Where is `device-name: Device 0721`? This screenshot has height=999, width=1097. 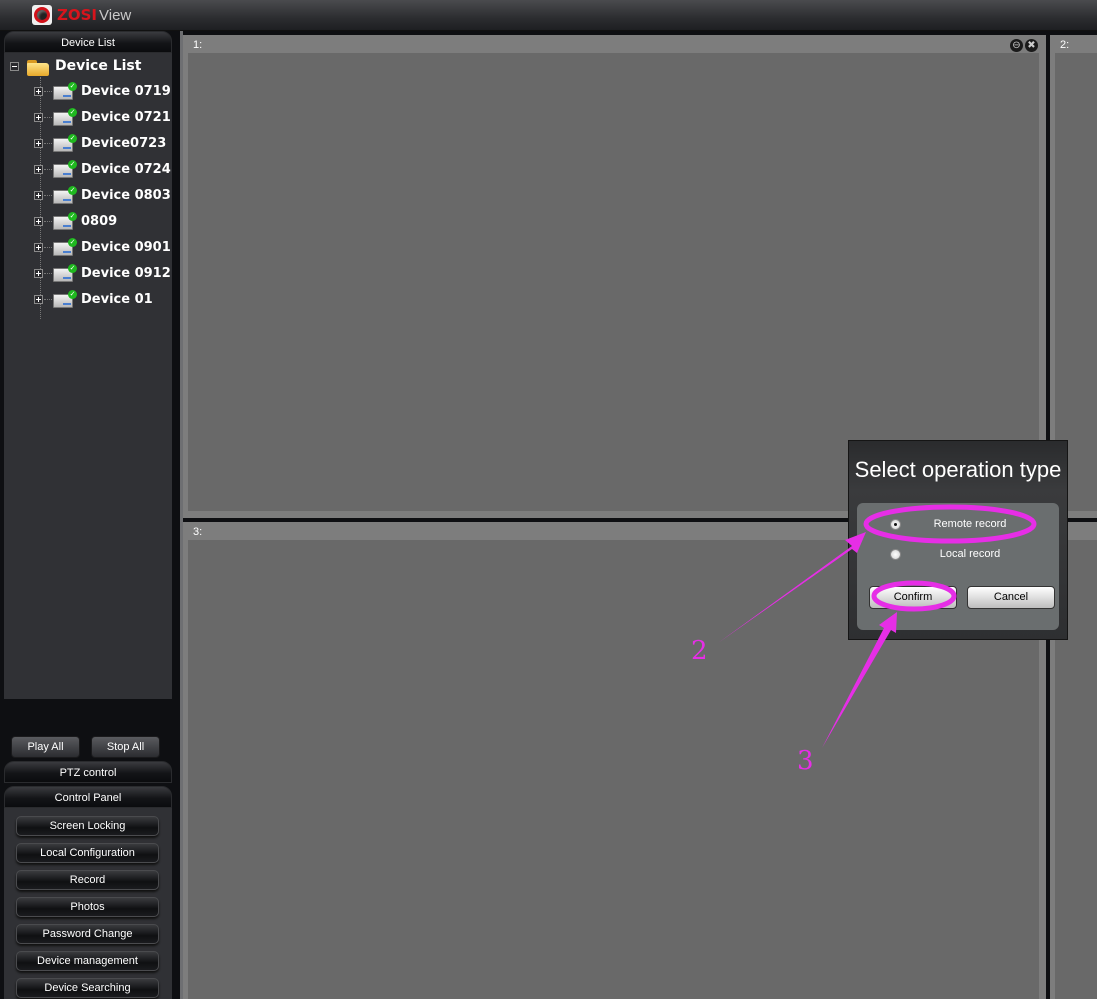
device-name: Device 0721 is located at coordinates (126, 117).